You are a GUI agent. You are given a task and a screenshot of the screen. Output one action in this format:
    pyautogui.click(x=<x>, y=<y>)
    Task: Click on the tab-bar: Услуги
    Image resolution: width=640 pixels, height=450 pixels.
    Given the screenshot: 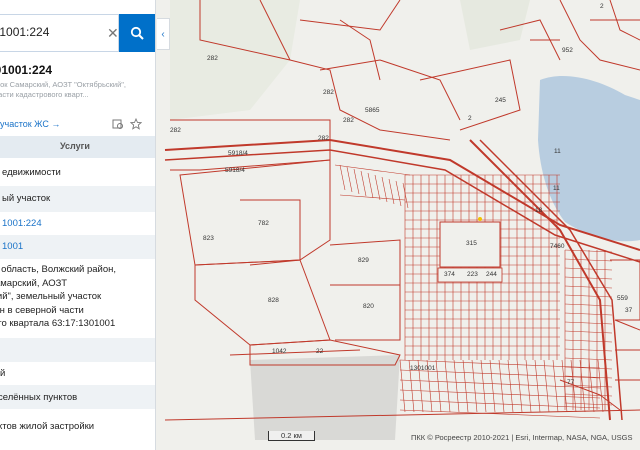 What is the action you would take?
    pyautogui.click(x=77, y=147)
    